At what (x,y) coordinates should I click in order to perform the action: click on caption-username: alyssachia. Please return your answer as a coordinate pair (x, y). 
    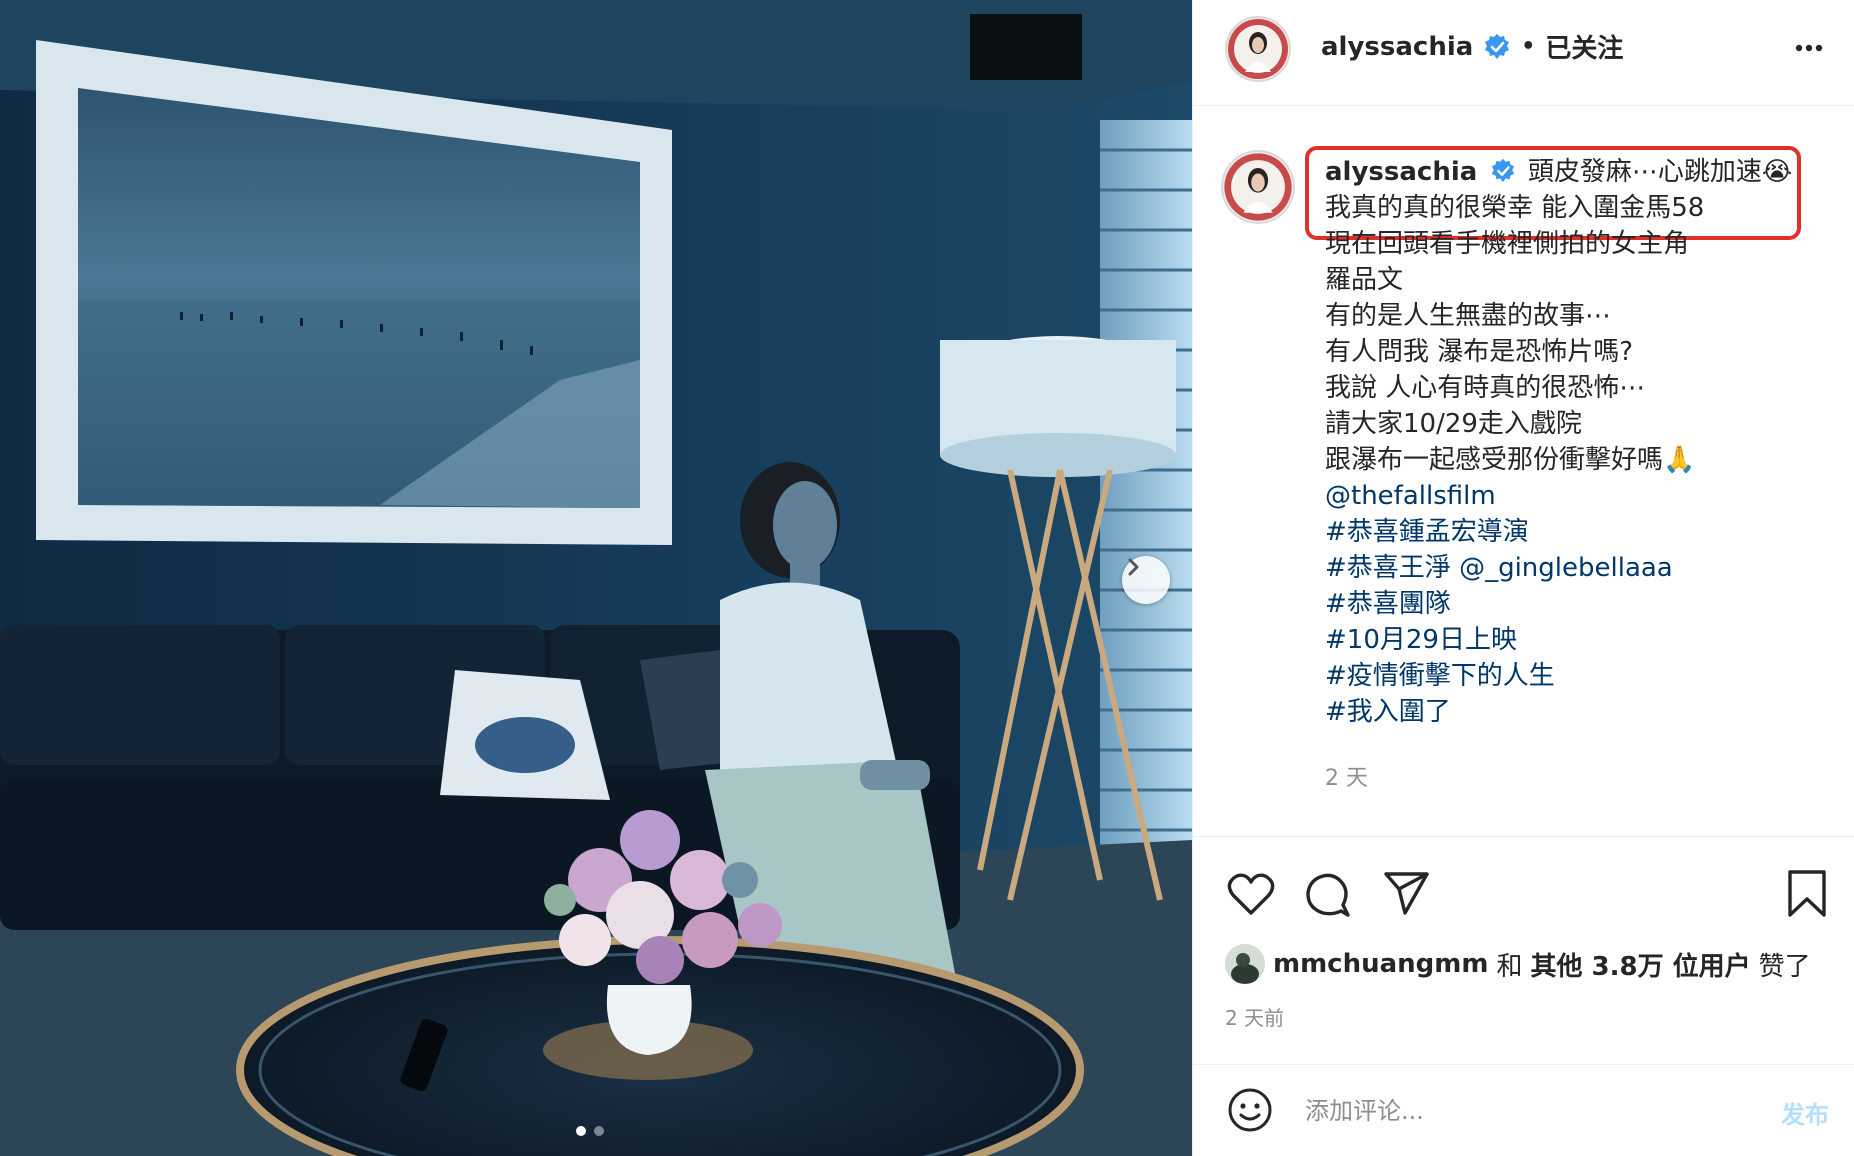
    Looking at the image, I should click on (1401, 172).